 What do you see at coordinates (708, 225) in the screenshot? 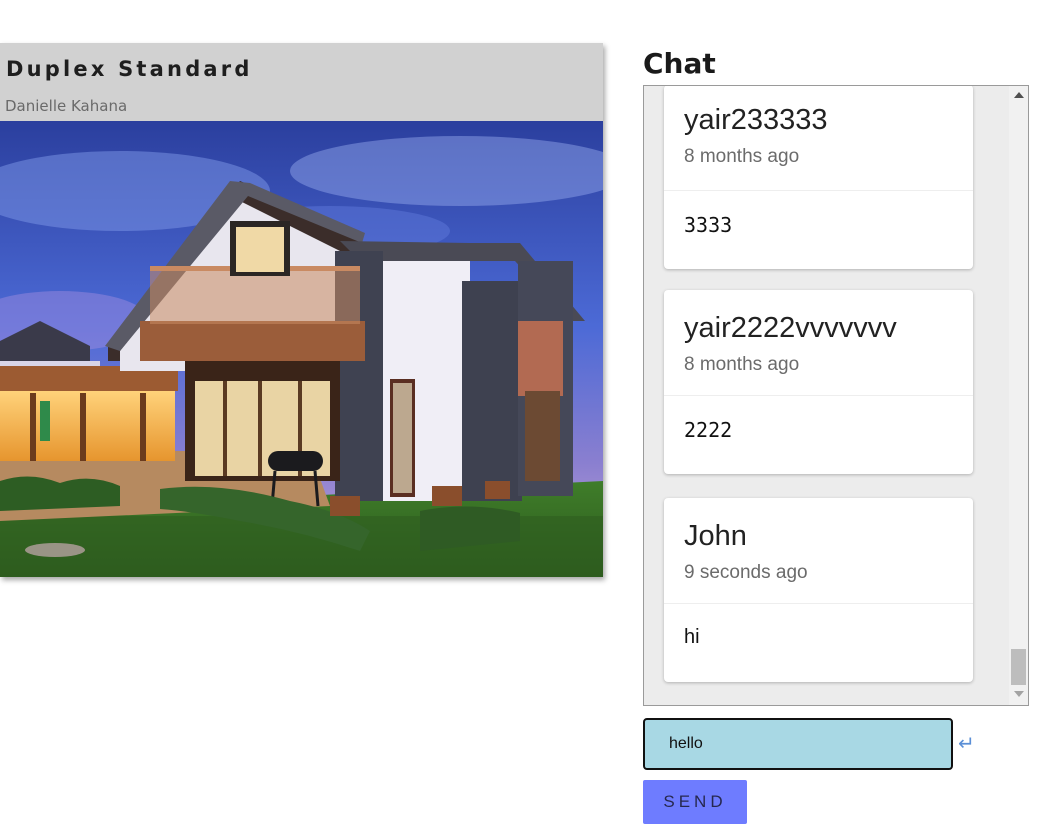
I see `chat-message-text: 3333` at bounding box center [708, 225].